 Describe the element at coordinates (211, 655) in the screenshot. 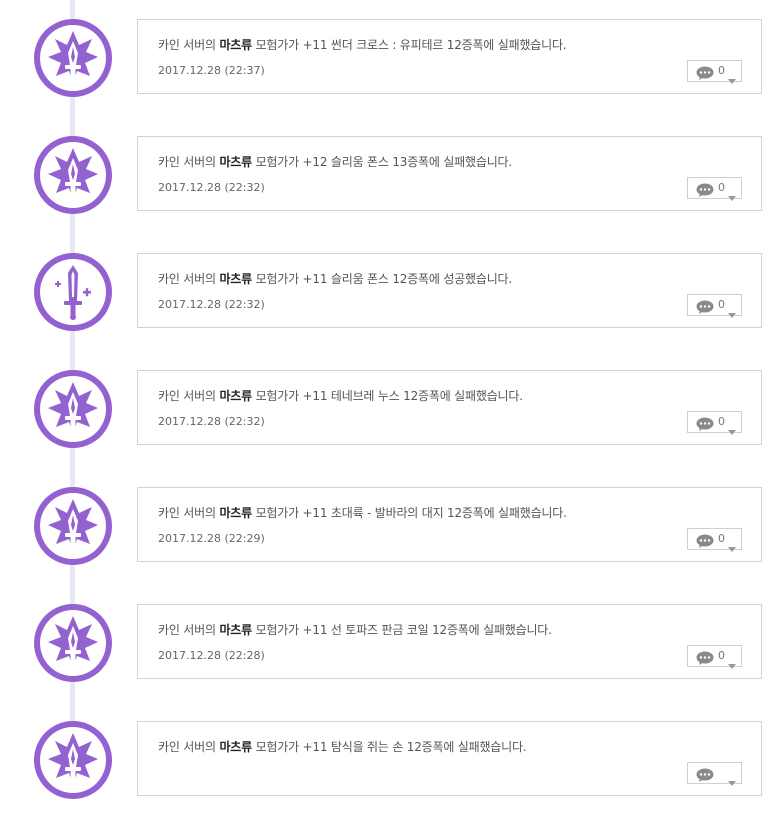

I see `timestamp: 2017.12.28 (22:28)` at that location.